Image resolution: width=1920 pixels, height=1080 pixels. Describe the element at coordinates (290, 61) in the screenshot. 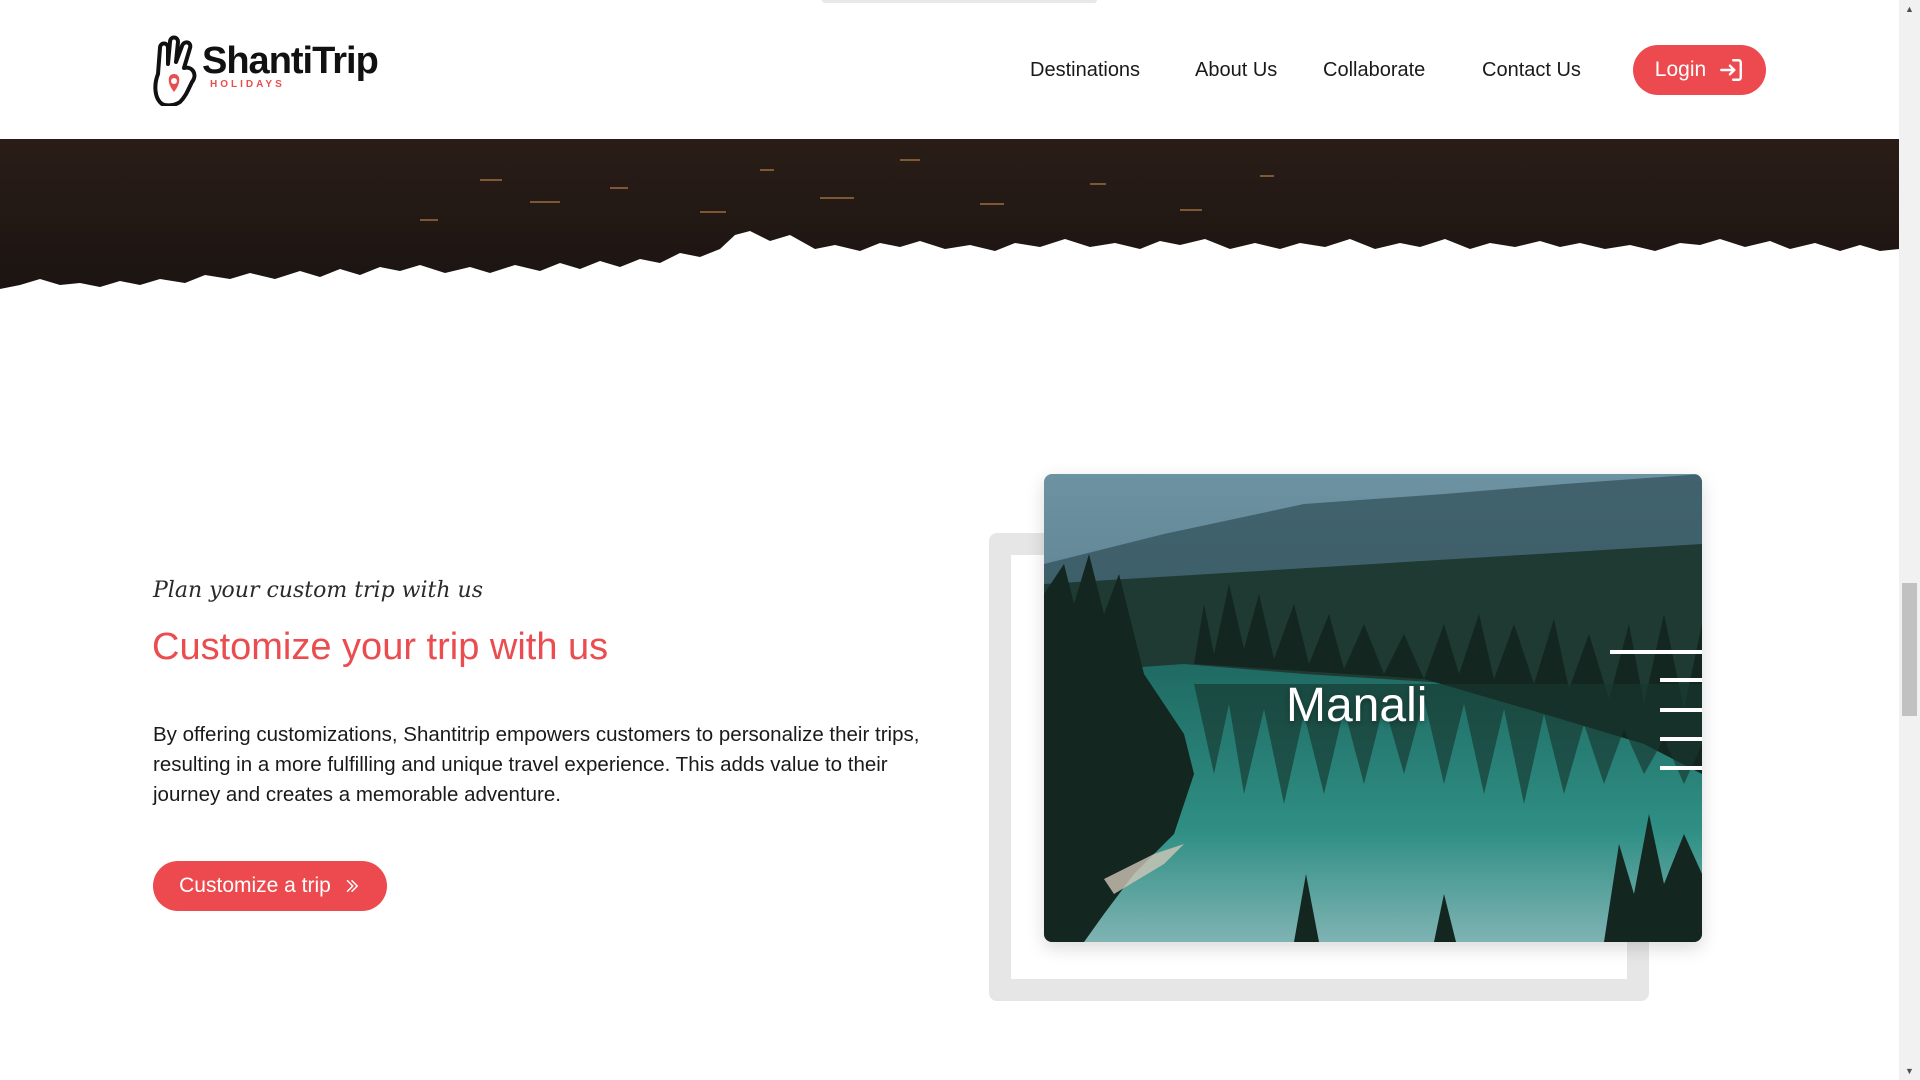

I see `brand-name: ShantiTrip` at that location.